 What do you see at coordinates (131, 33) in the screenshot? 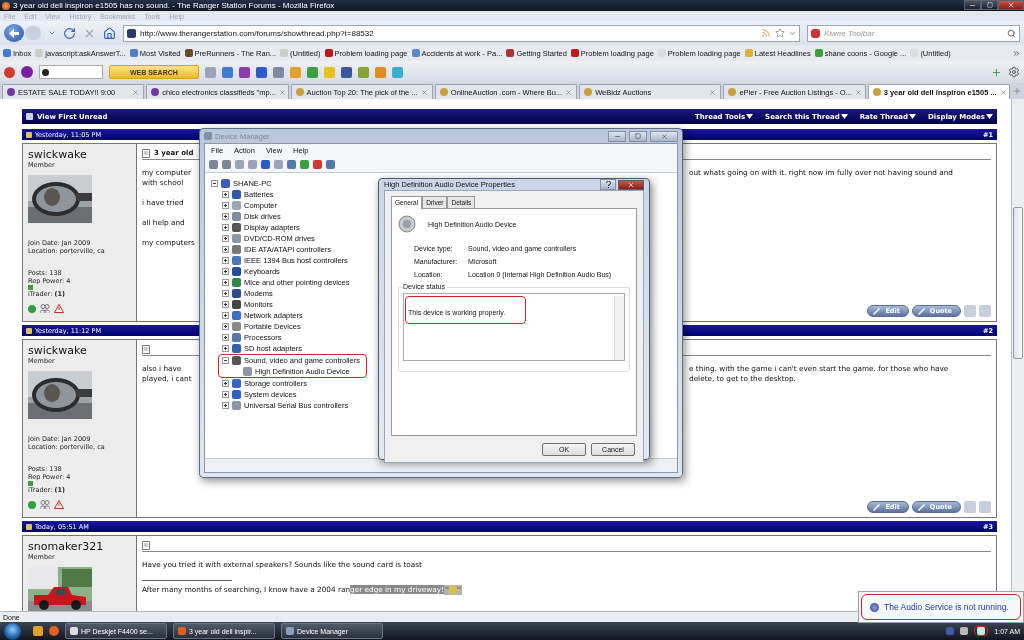
I see `page-icon` at bounding box center [131, 33].